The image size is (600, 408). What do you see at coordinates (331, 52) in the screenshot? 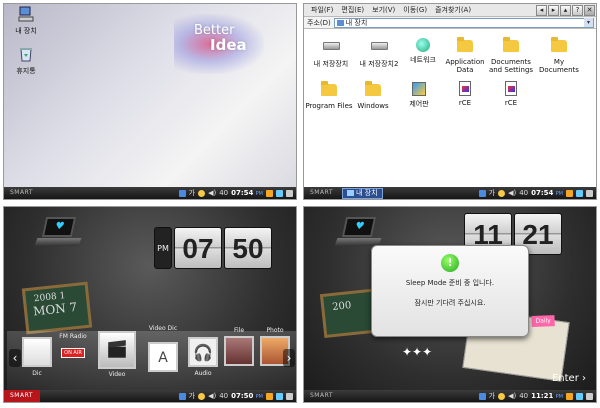
I see `file-item: 내 저장장치` at bounding box center [331, 52].